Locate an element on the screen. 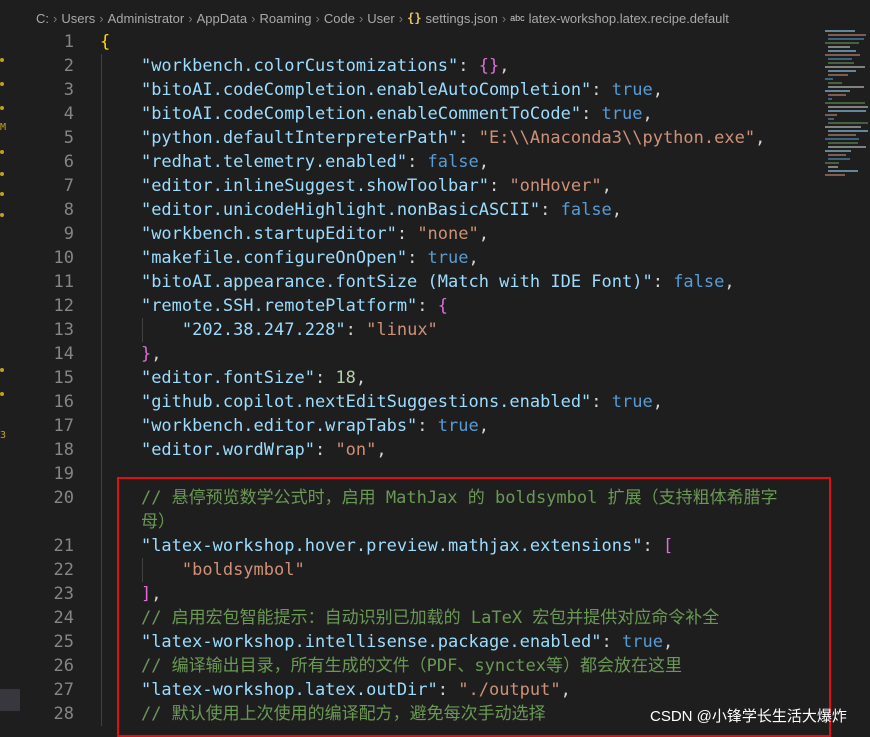 The image size is (870, 737). line-number: 27 is located at coordinates (63, 690).